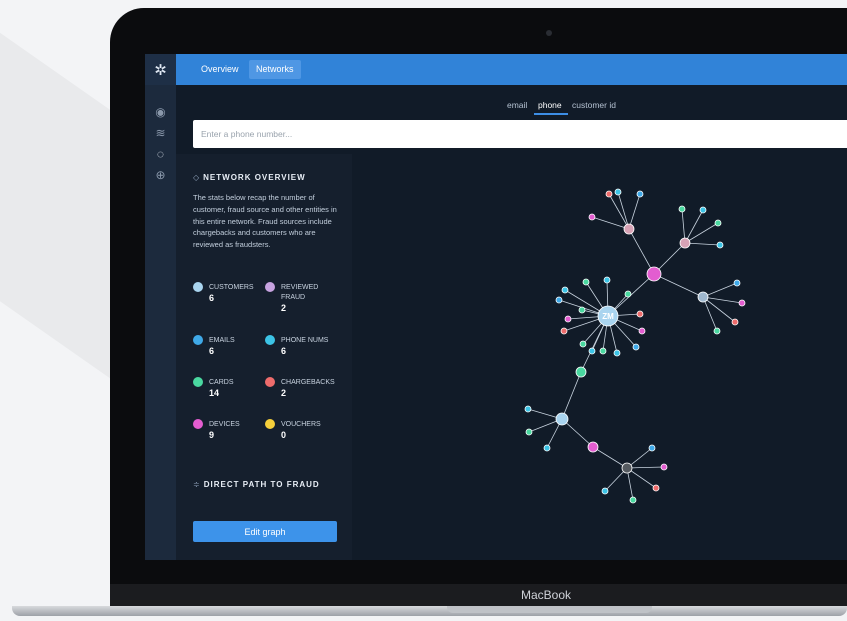  What do you see at coordinates (224, 424) in the screenshot?
I see `stat-label: DEVICES` at bounding box center [224, 424].